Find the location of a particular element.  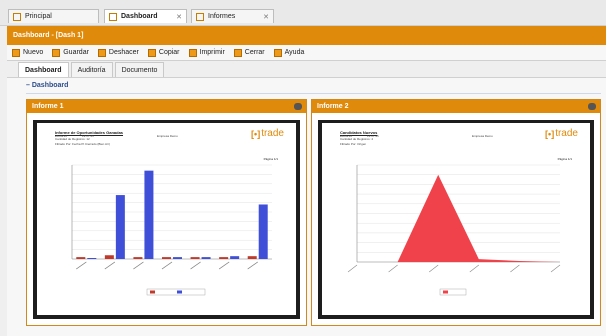

sub-tab-bar: Dashboard Auditoría Documento is located at coordinates (92, 69).